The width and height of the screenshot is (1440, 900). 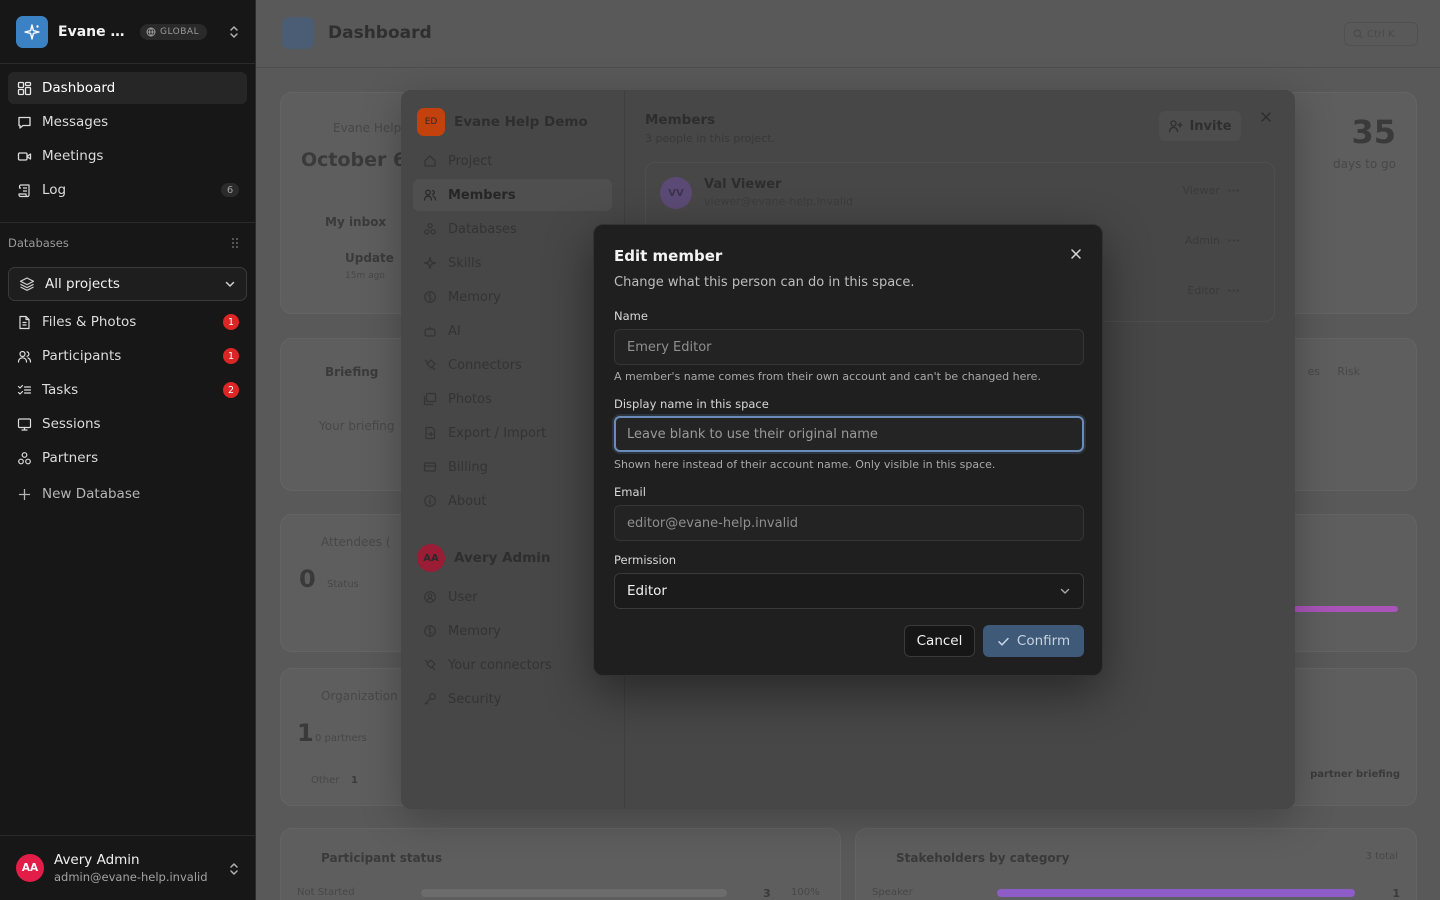 I want to click on info-icon, so click(x=430, y=501).